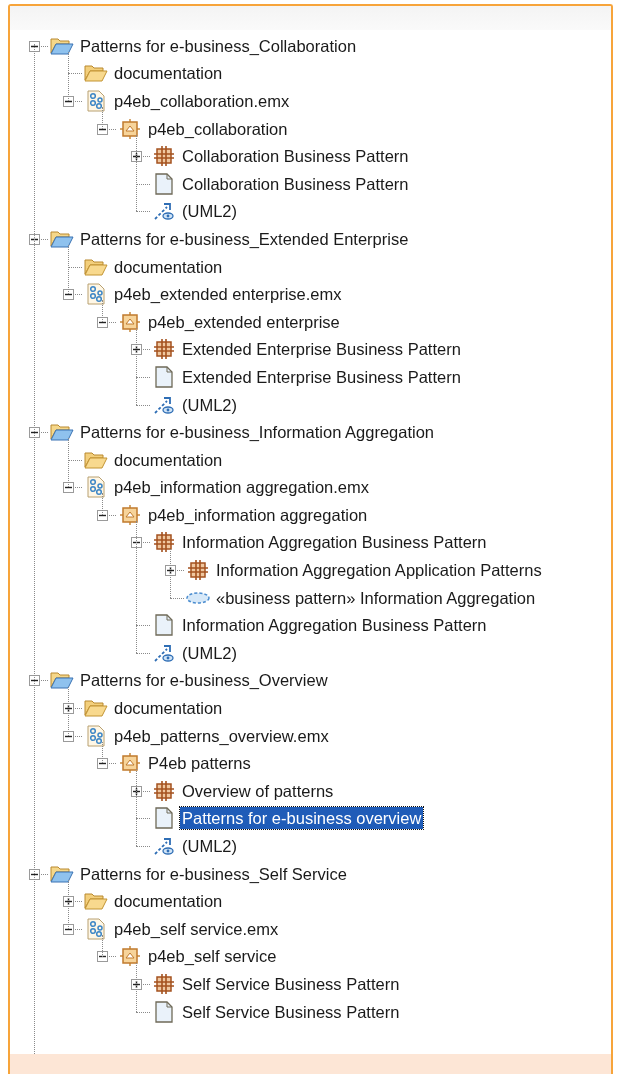 The image size is (621, 1074). I want to click on tree-item: Patterns for e-business_Collaboration, so click(218, 45).